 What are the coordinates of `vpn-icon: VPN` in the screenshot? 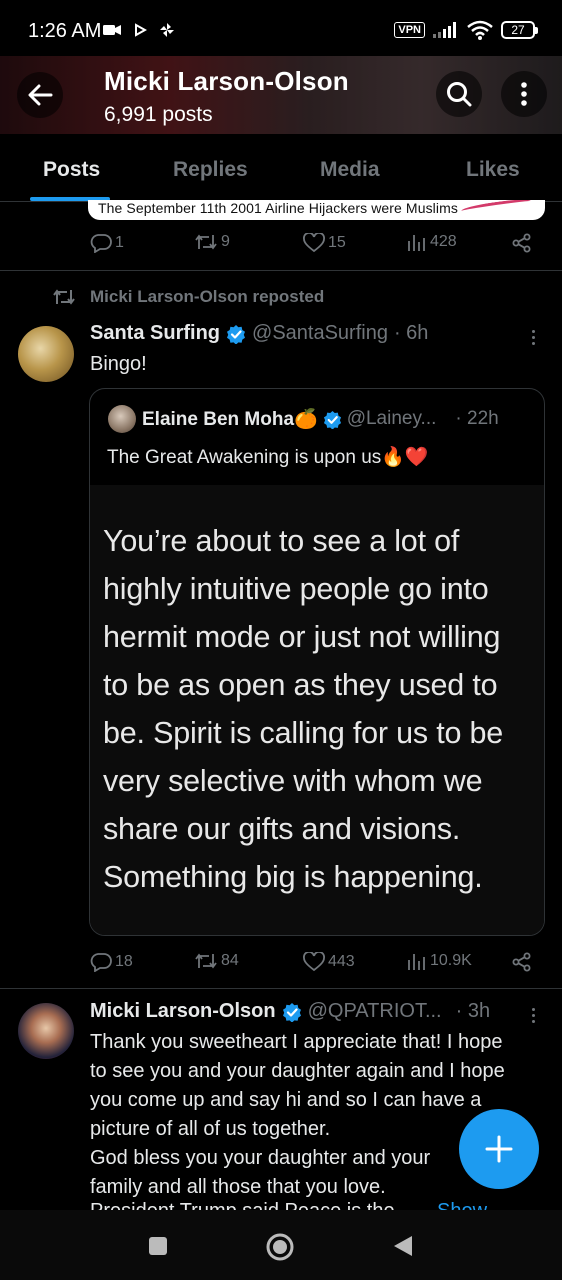 It's located at (409, 30).